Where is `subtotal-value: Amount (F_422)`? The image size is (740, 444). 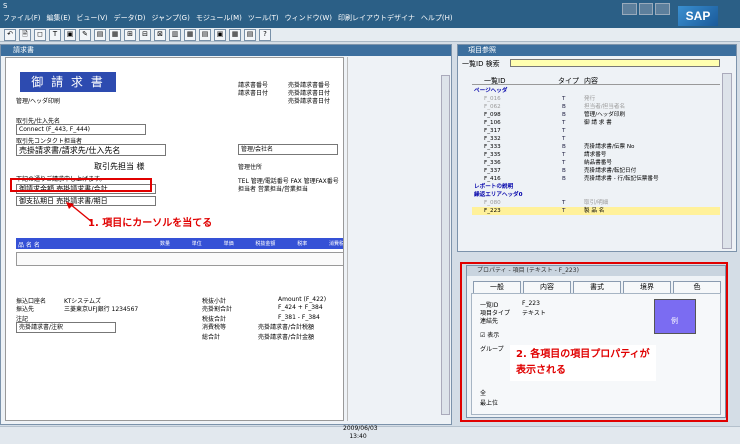
subtotal-value: Amount (F_422) is located at coordinates (302, 299).